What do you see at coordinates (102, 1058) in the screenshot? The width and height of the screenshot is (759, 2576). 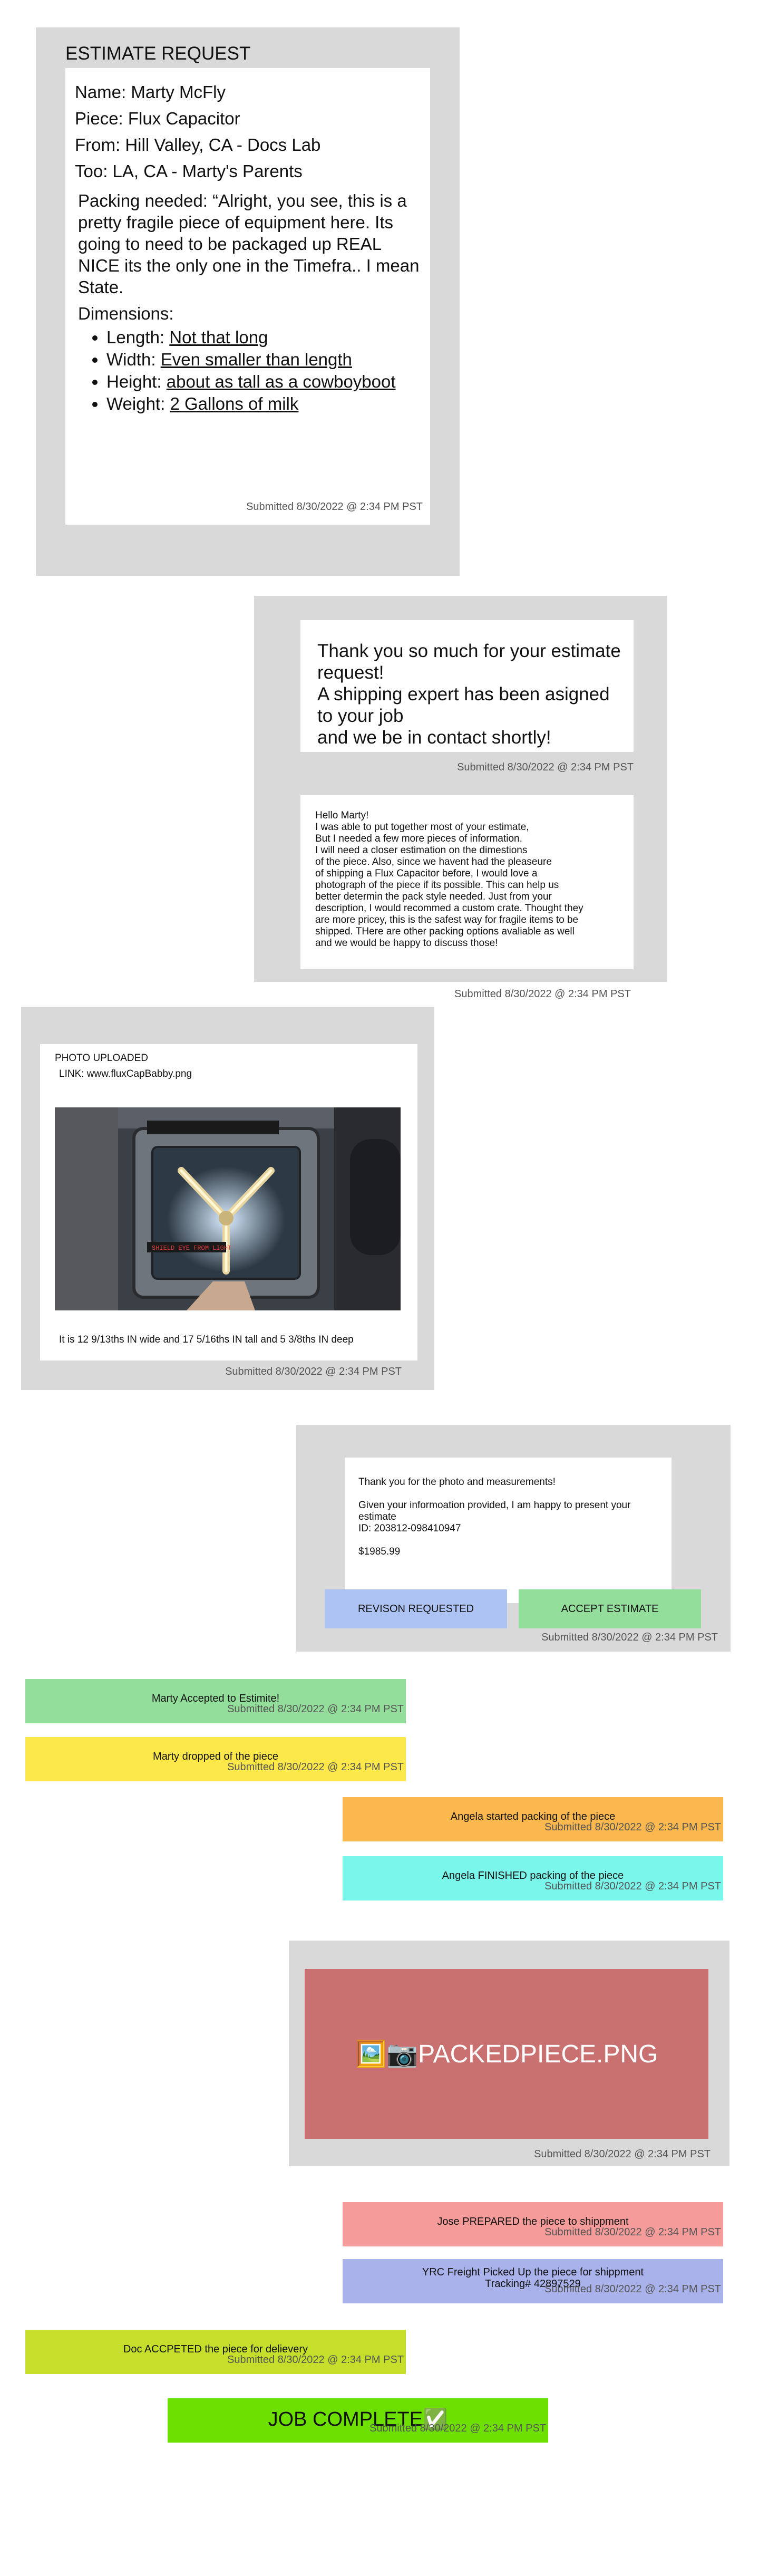 I see `photo-upload-title: PHOTO UPLOADED` at bounding box center [102, 1058].